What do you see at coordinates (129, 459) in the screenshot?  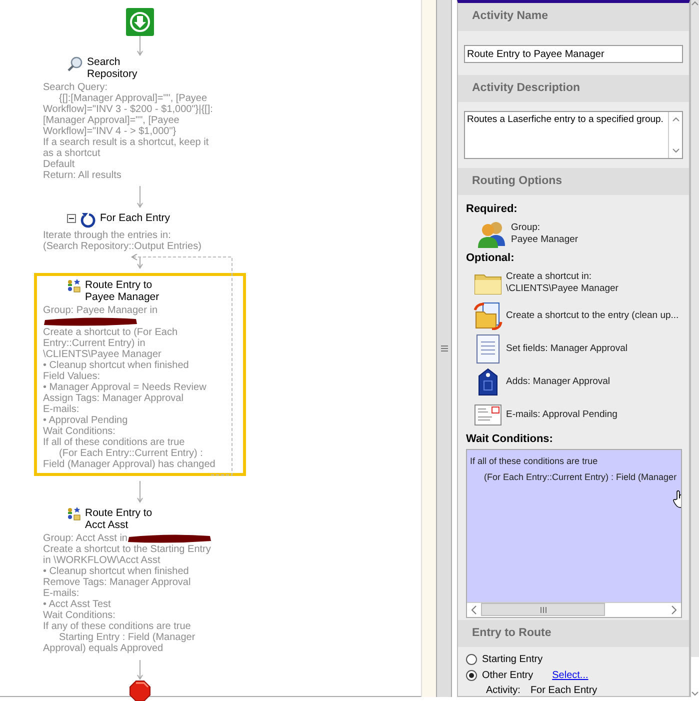 I see `activity-detail: (For Each Entry::Current Entry) : Field (Manager Approval) has changed` at bounding box center [129, 459].